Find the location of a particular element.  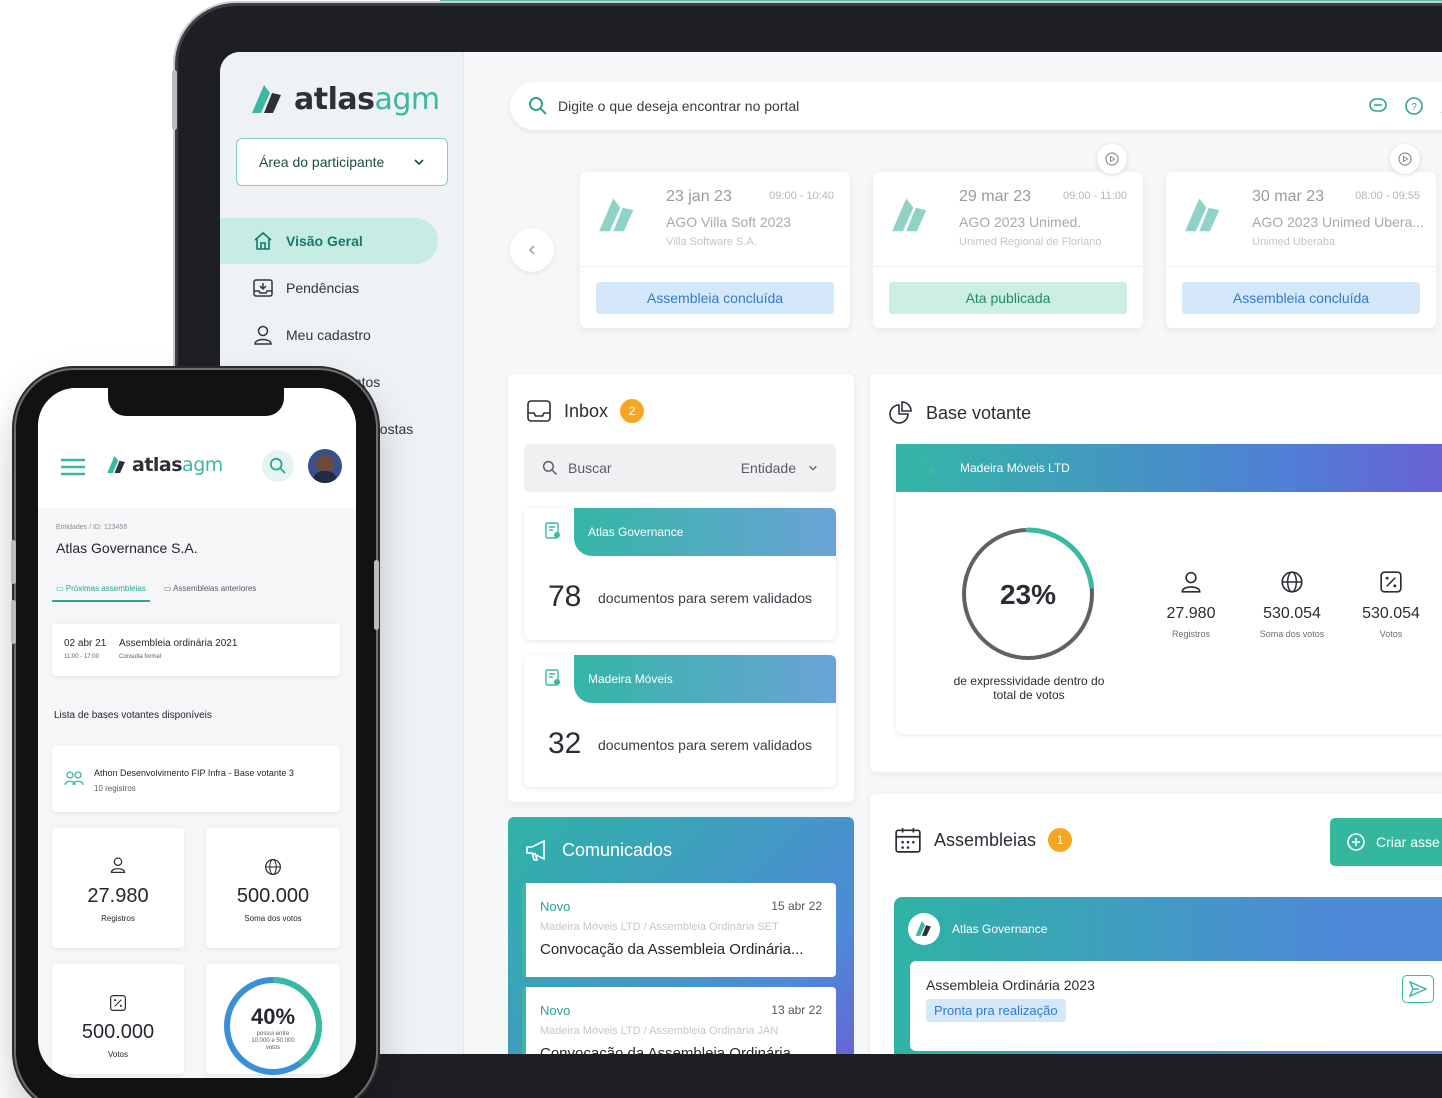

phone-notch is located at coordinates (196, 402).